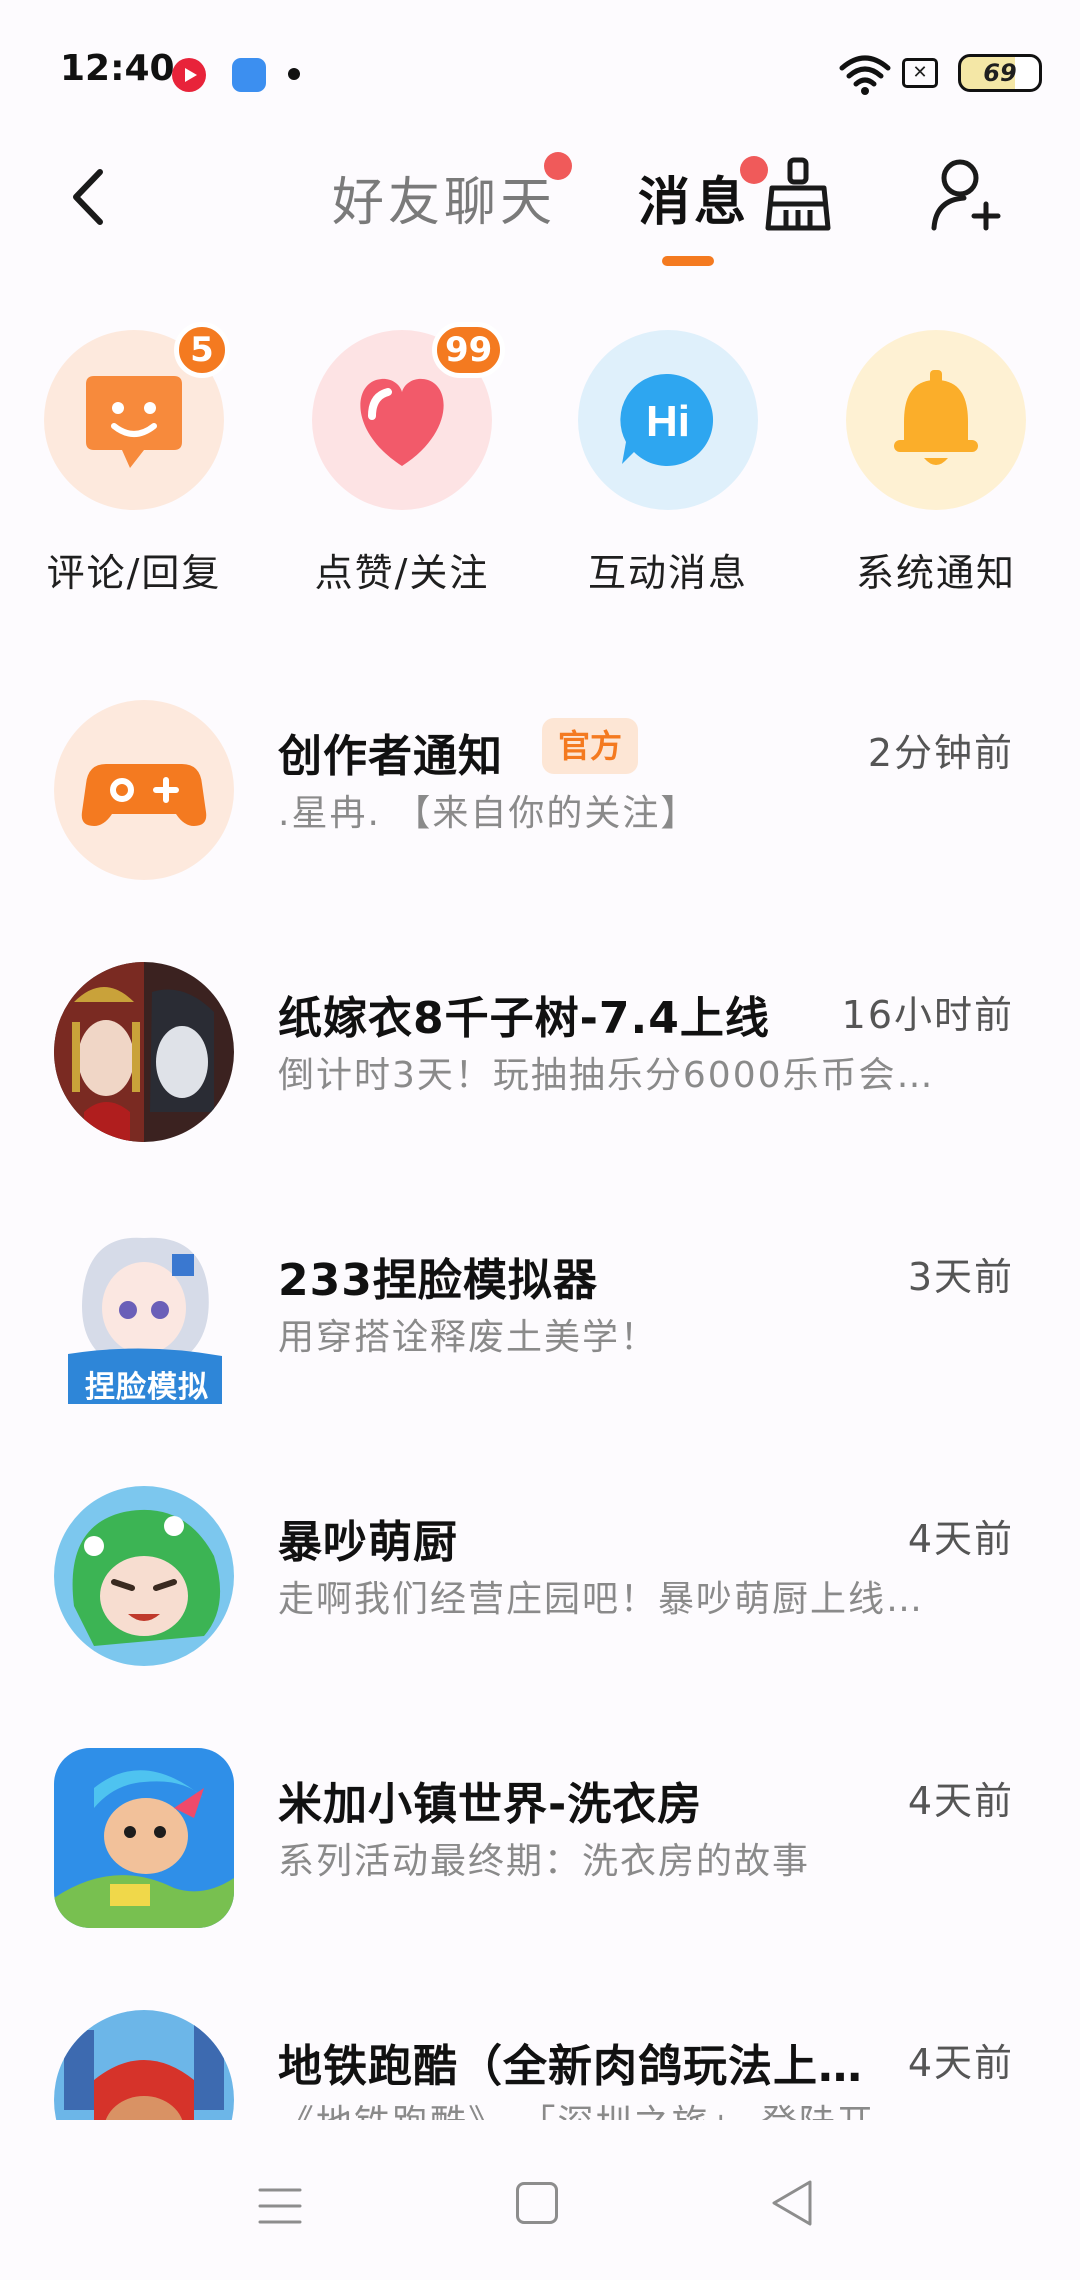 This screenshot has width=1080, height=2280. I want to click on tab-messages: 消息, so click(694, 197).